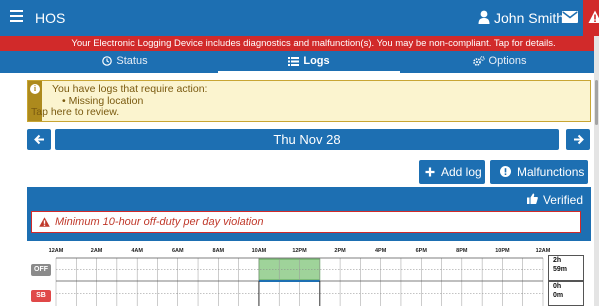  Describe the element at coordinates (558, 295) in the screenshot. I see `total-sb-minutes: 0m` at that location.